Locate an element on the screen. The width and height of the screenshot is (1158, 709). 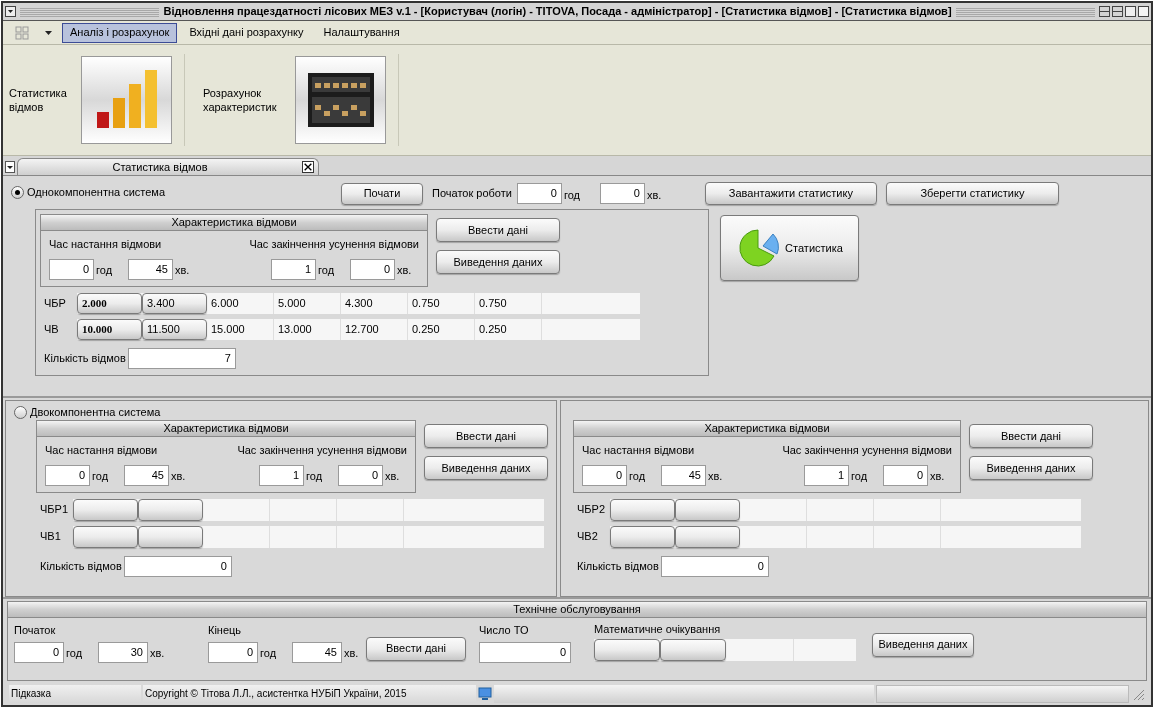
table-cell: 15.000 is located at coordinates (240, 329).